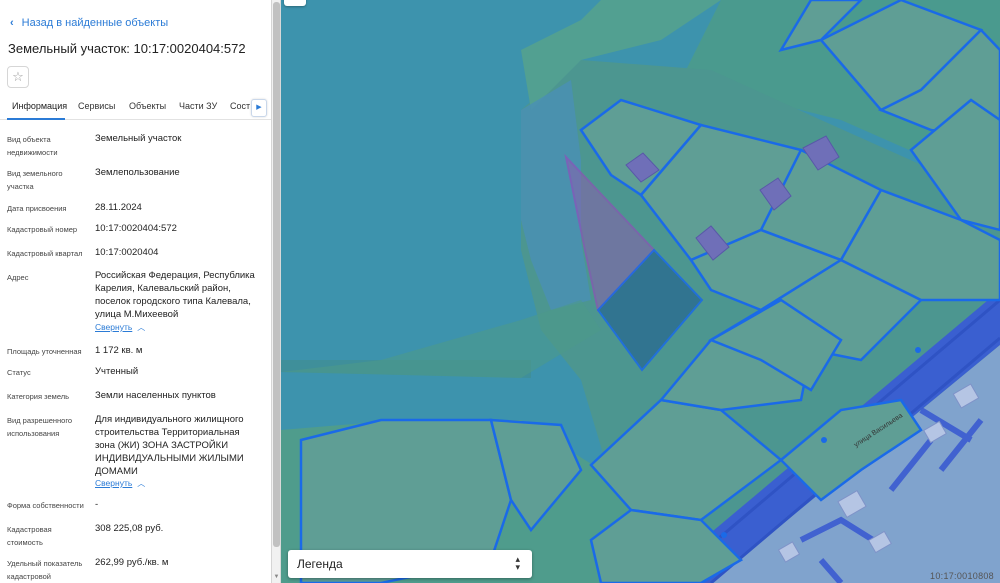  I want to click on row-label-cadastral-number: Кадастровый номер, so click(42, 229).